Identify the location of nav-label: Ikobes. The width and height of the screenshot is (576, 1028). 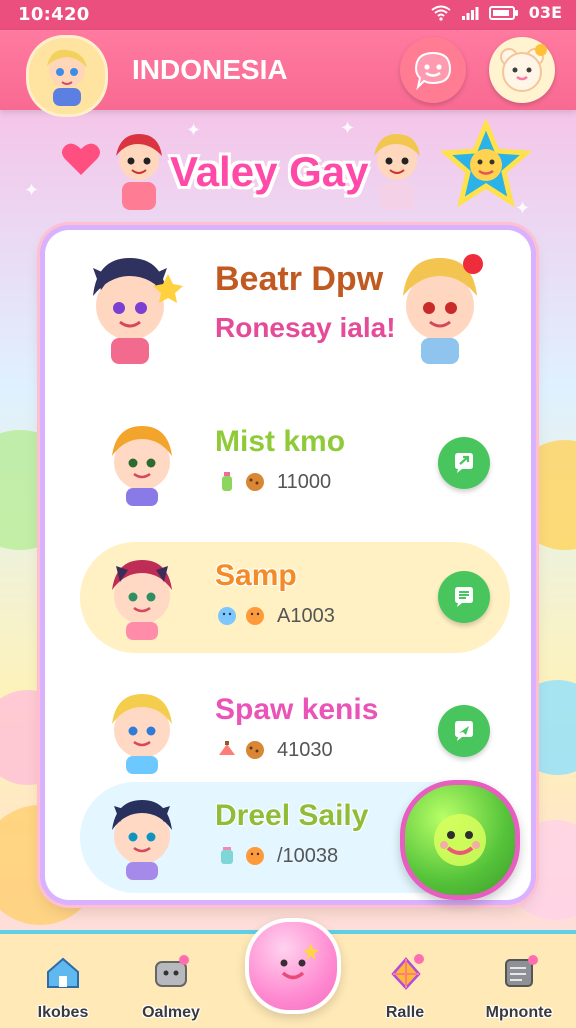
(63, 1012).